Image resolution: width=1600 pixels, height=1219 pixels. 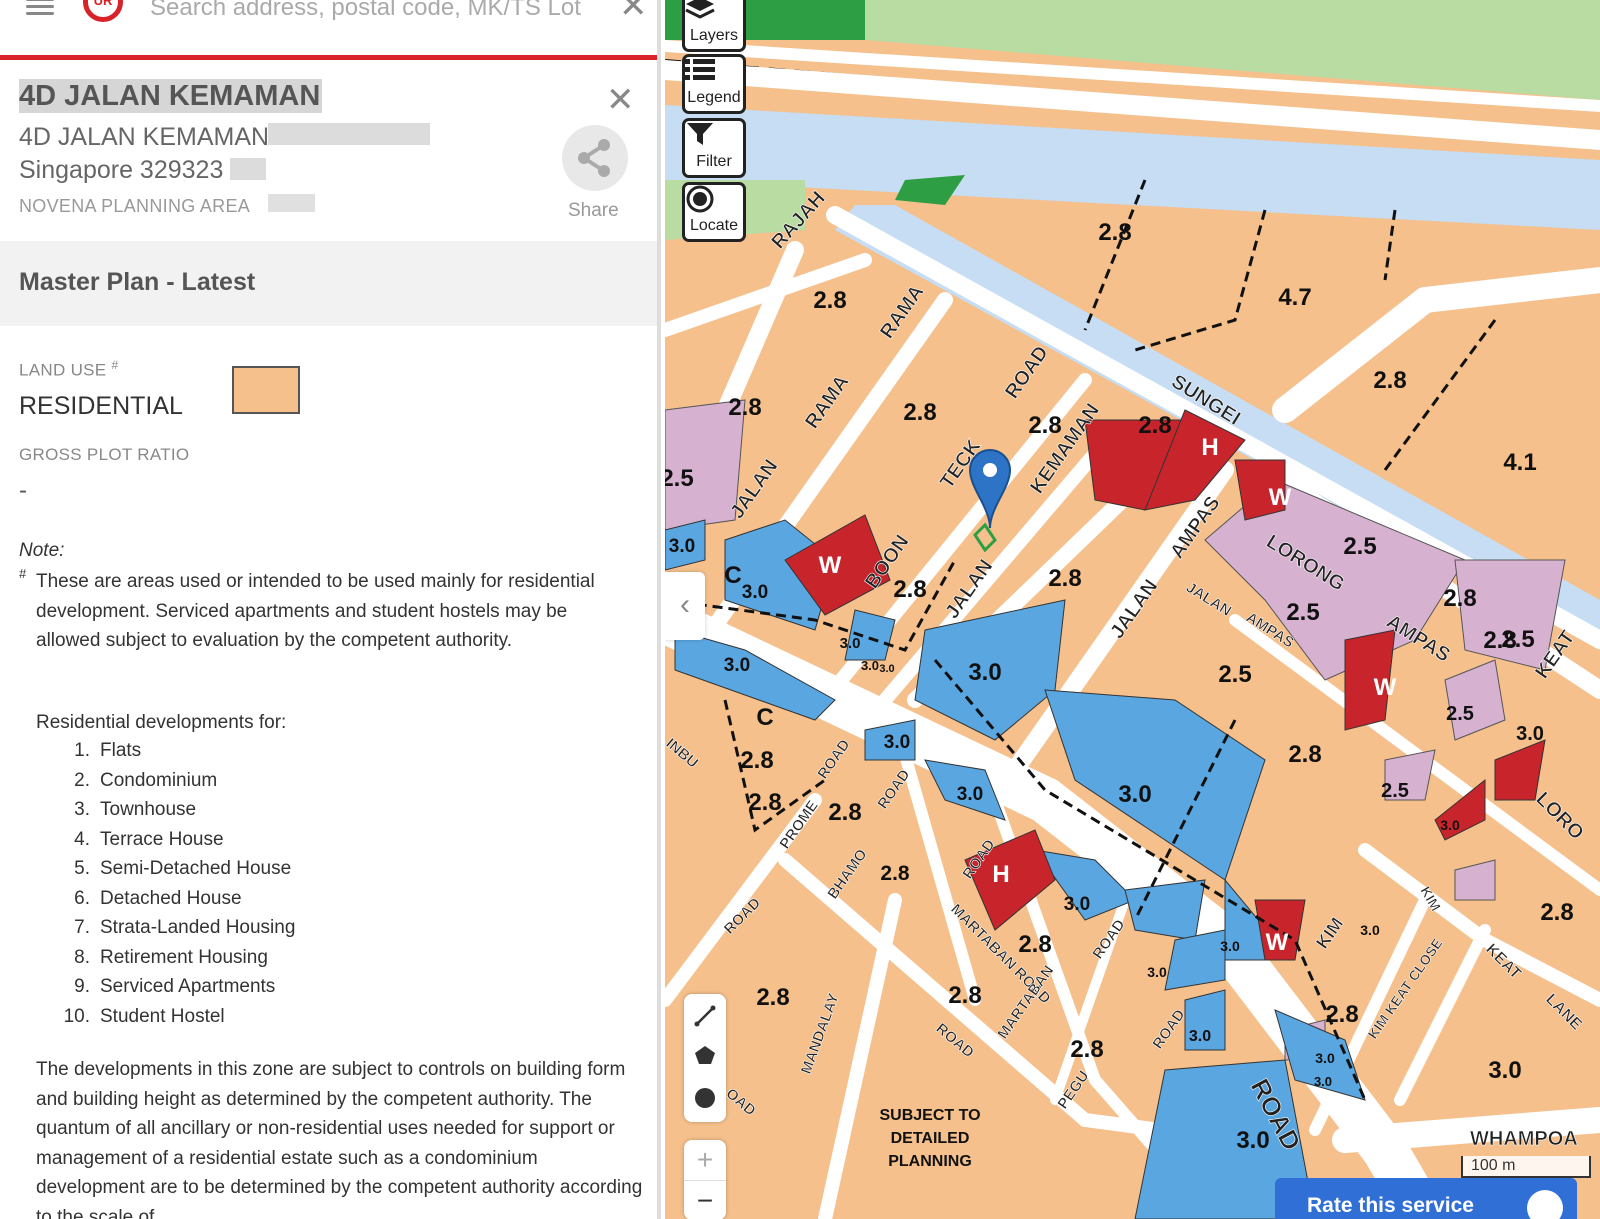 What do you see at coordinates (1559, 816) in the screenshot?
I see `svg-text: LORO` at bounding box center [1559, 816].